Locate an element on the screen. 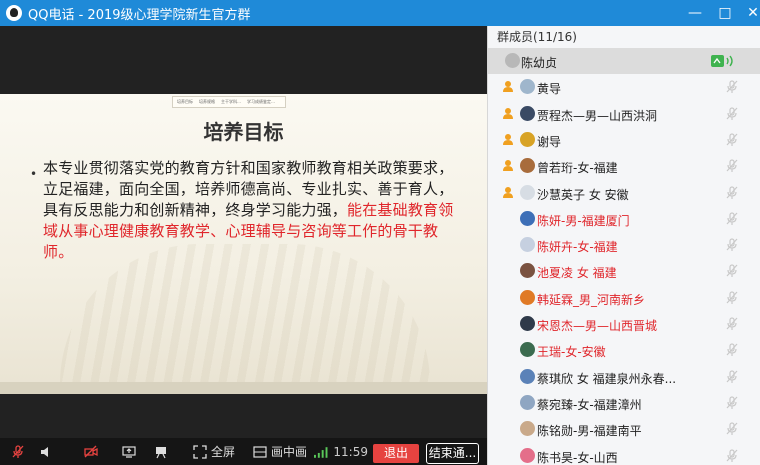  member-row: 韩延霖_男_河南新乡 is located at coordinates (624, 298).